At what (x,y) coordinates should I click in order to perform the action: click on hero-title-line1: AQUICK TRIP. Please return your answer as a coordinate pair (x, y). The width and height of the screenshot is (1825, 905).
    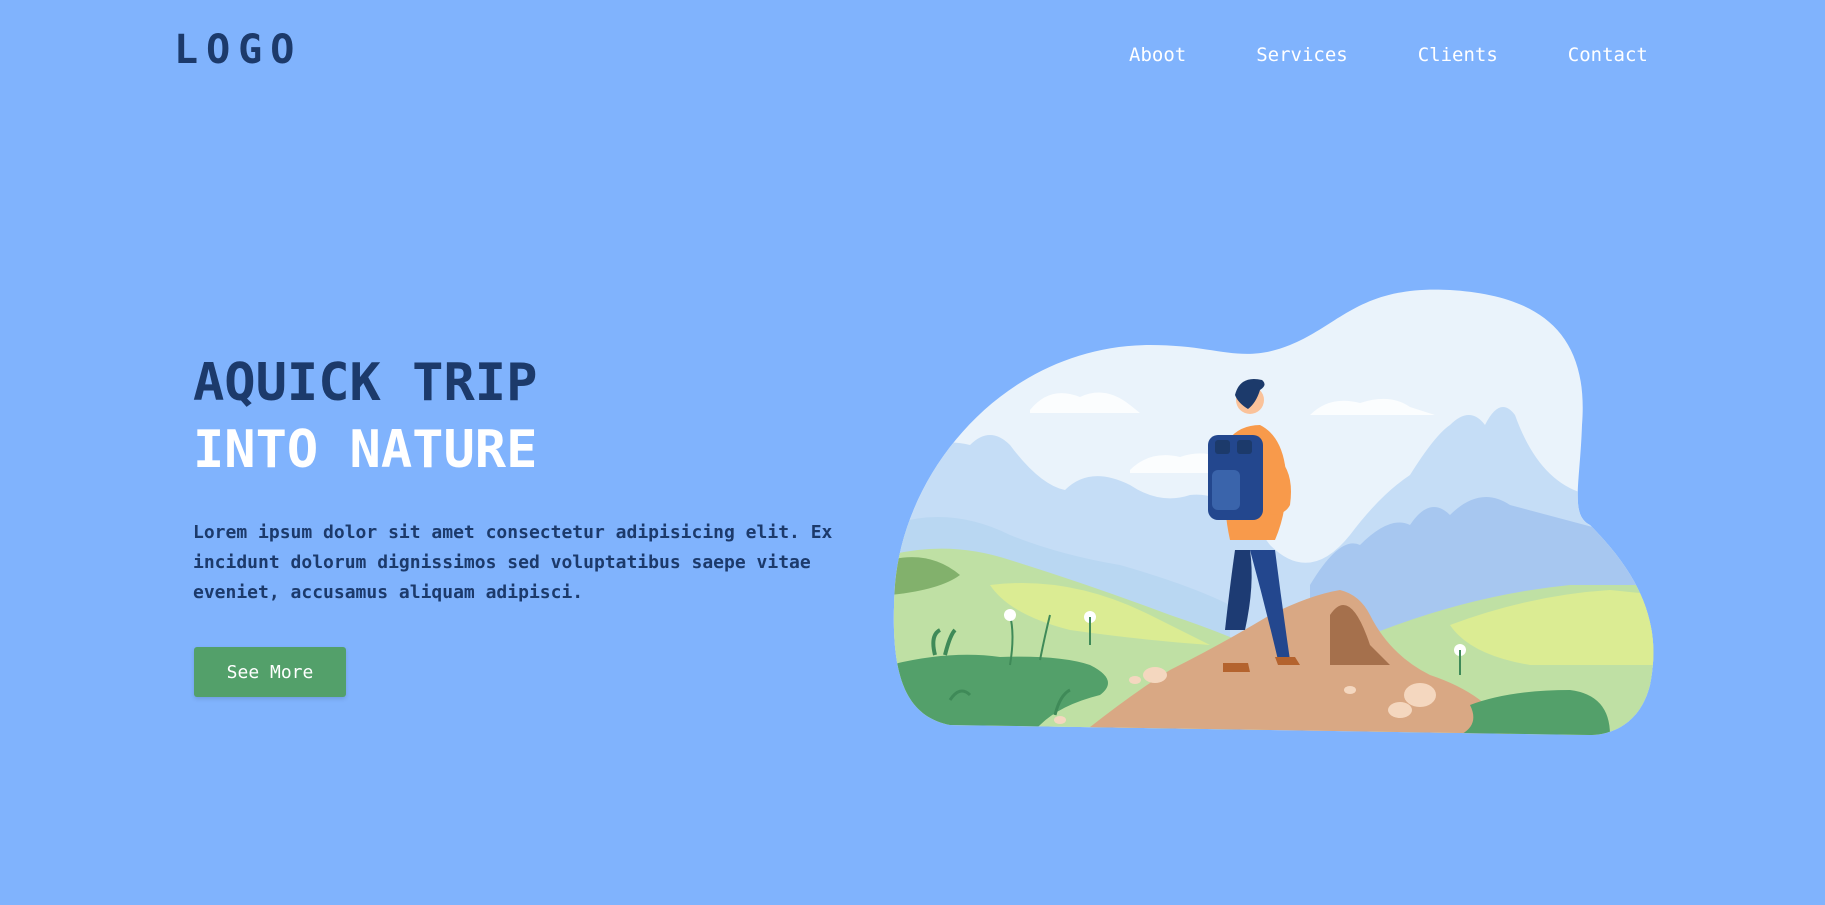
    Looking at the image, I should click on (365, 383).